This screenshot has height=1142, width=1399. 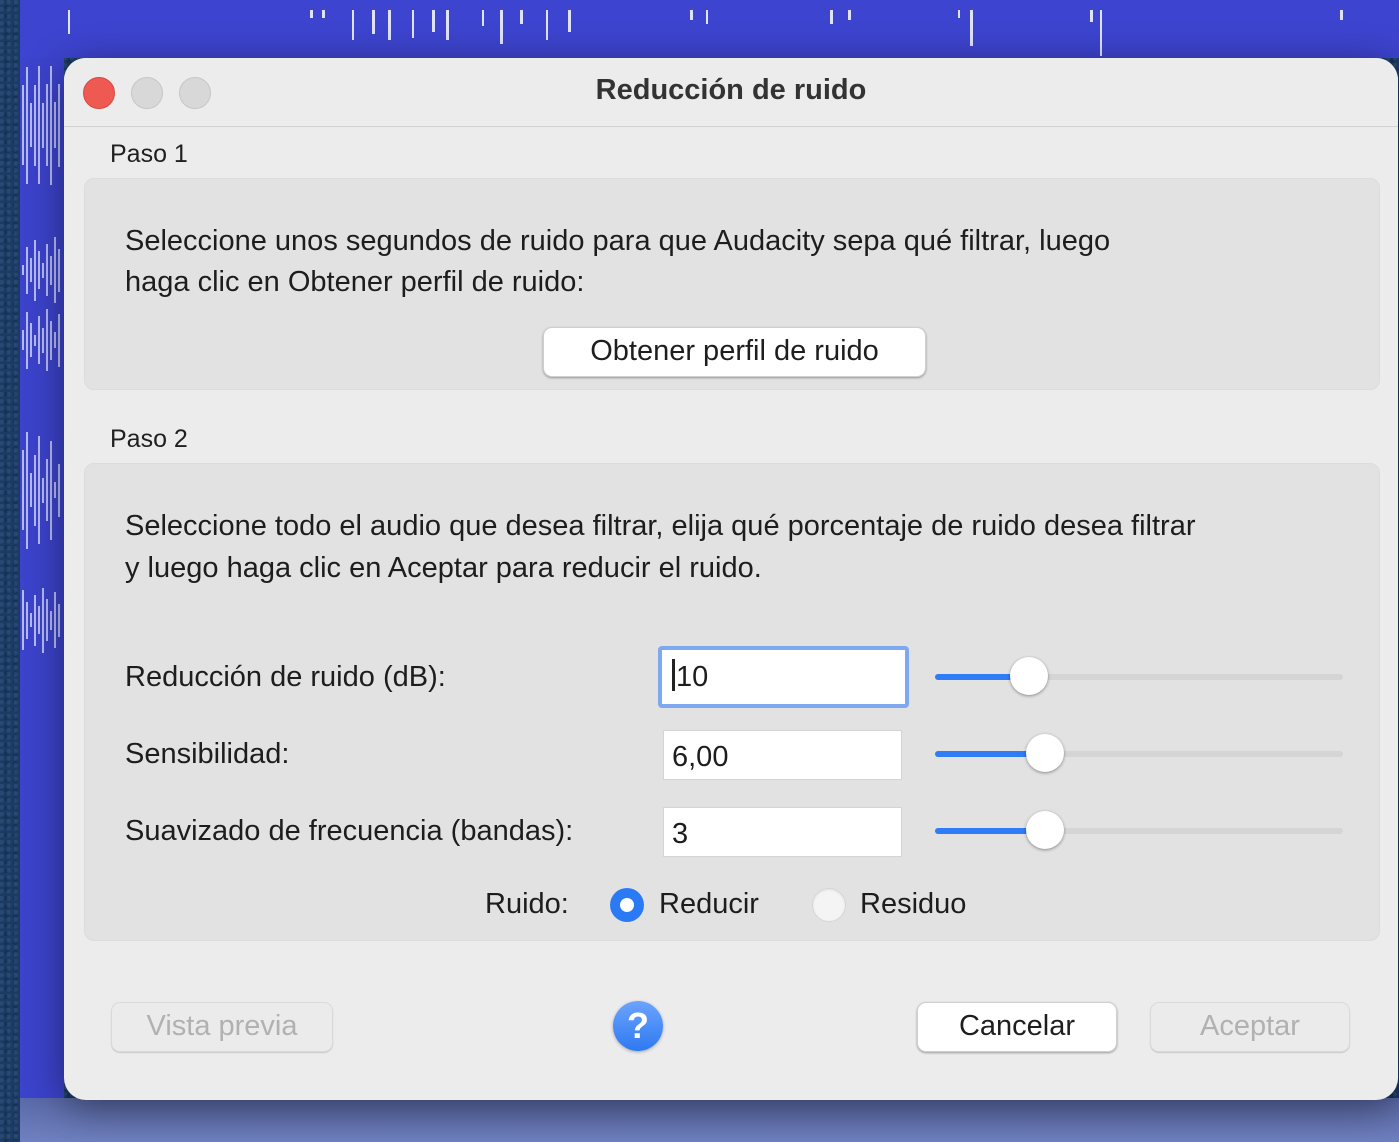 What do you see at coordinates (709, 29) in the screenshot?
I see `background-track-top` at bounding box center [709, 29].